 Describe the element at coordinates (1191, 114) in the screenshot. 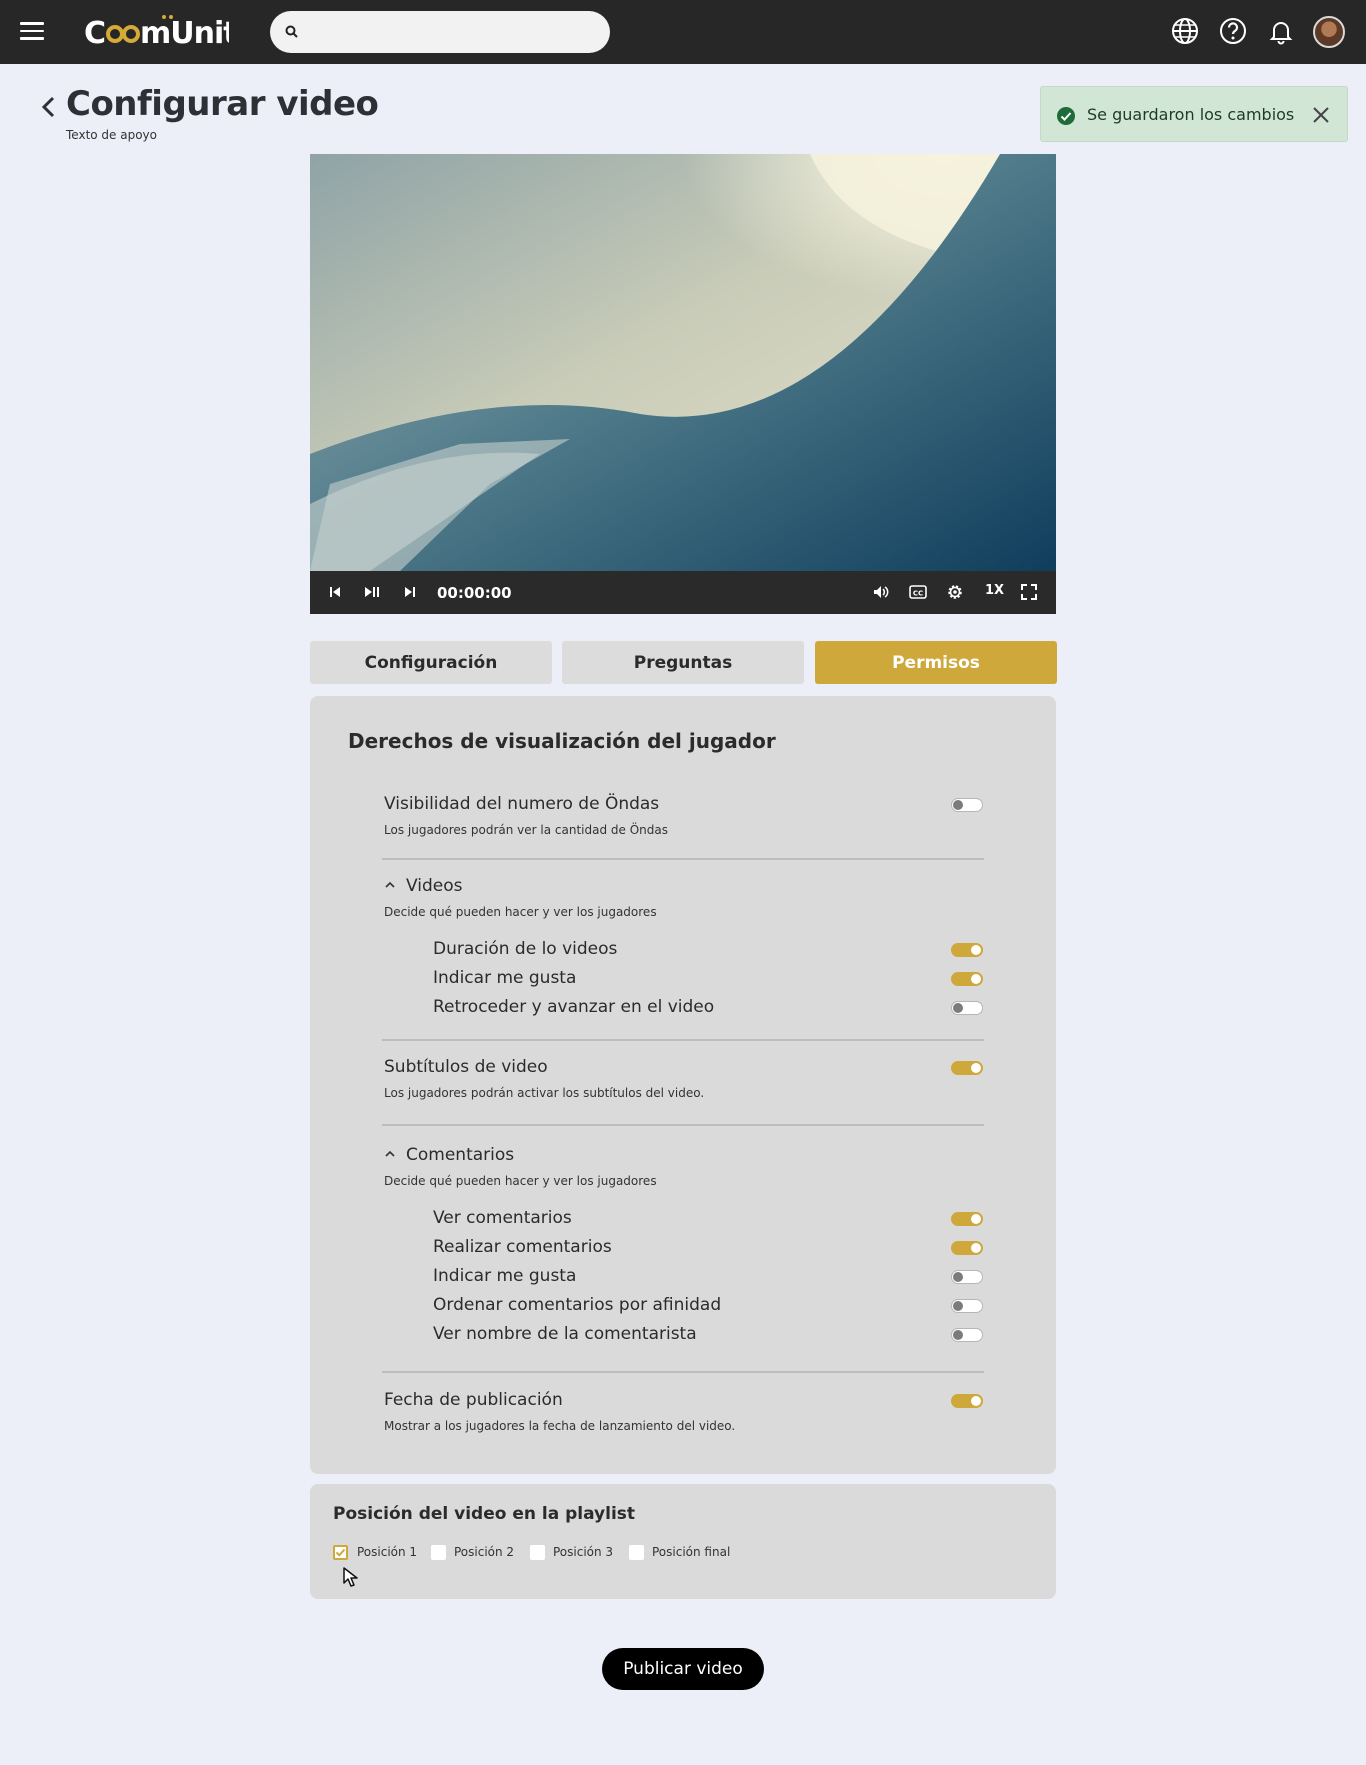

I see `toast-message: Se guardaron los cambios` at that location.